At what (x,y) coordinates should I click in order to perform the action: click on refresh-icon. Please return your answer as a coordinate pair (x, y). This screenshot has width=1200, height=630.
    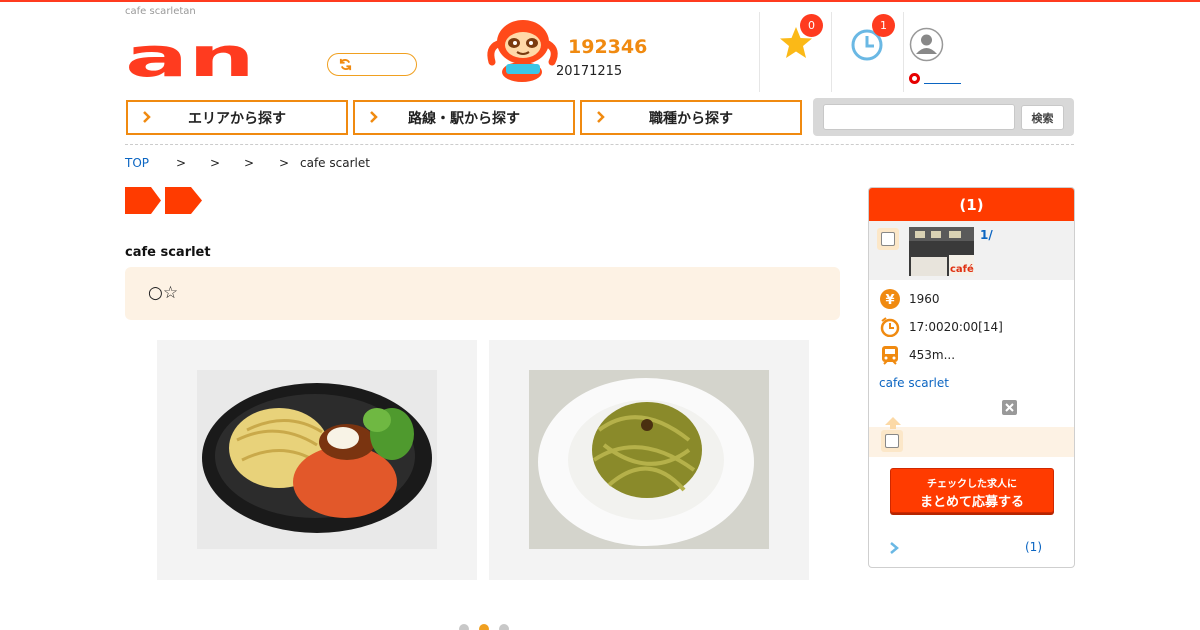
    Looking at the image, I should click on (345, 64).